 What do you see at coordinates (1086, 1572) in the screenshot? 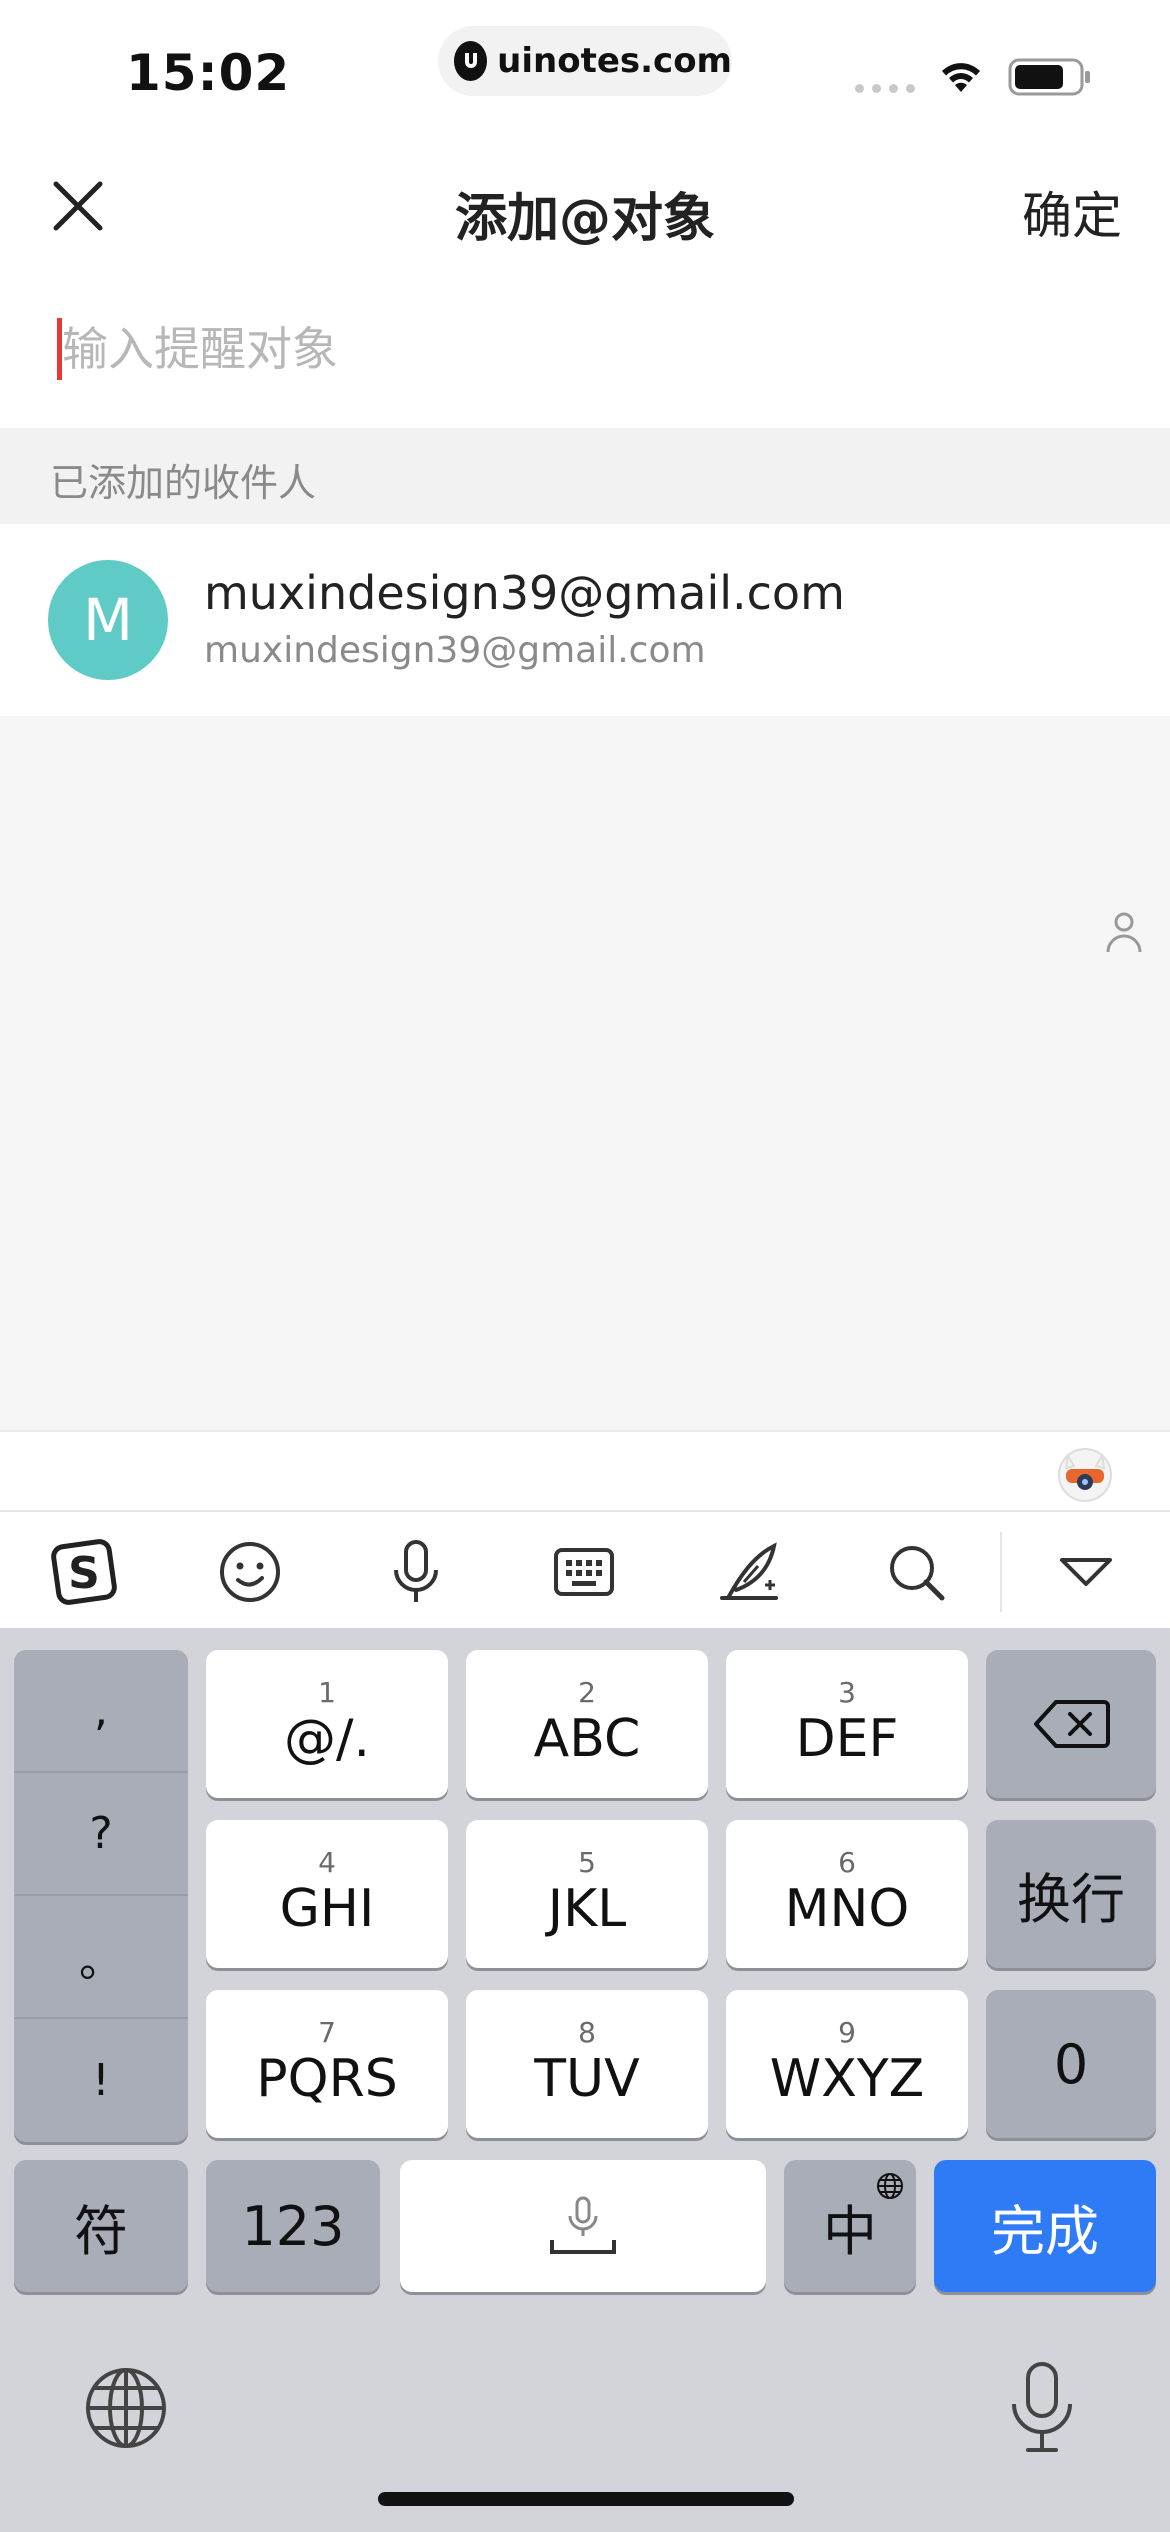
I see `collapse-icon` at bounding box center [1086, 1572].